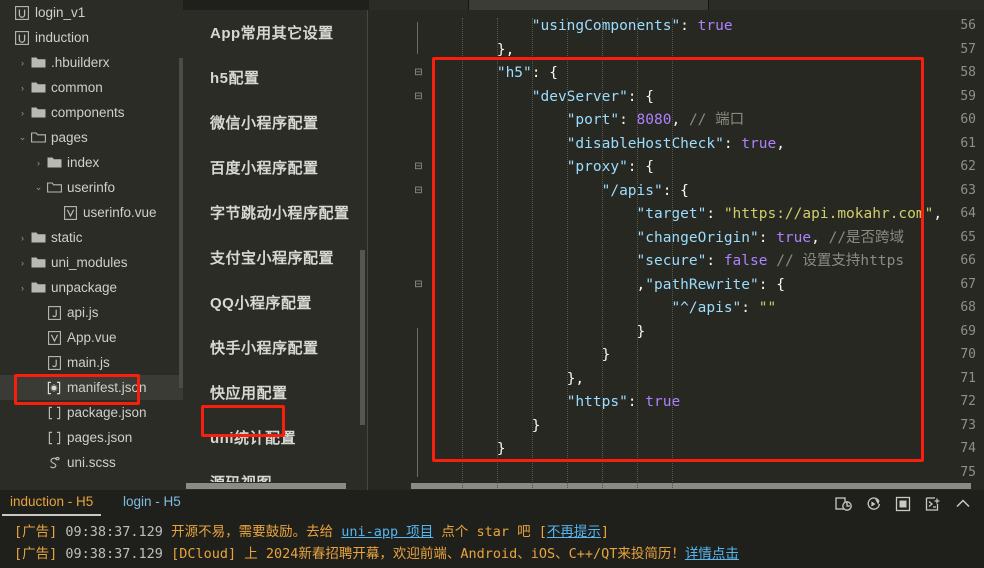 This screenshot has width=984, height=568. What do you see at coordinates (544, 73) in the screenshot?
I see `code-token: : {` at bounding box center [544, 73].